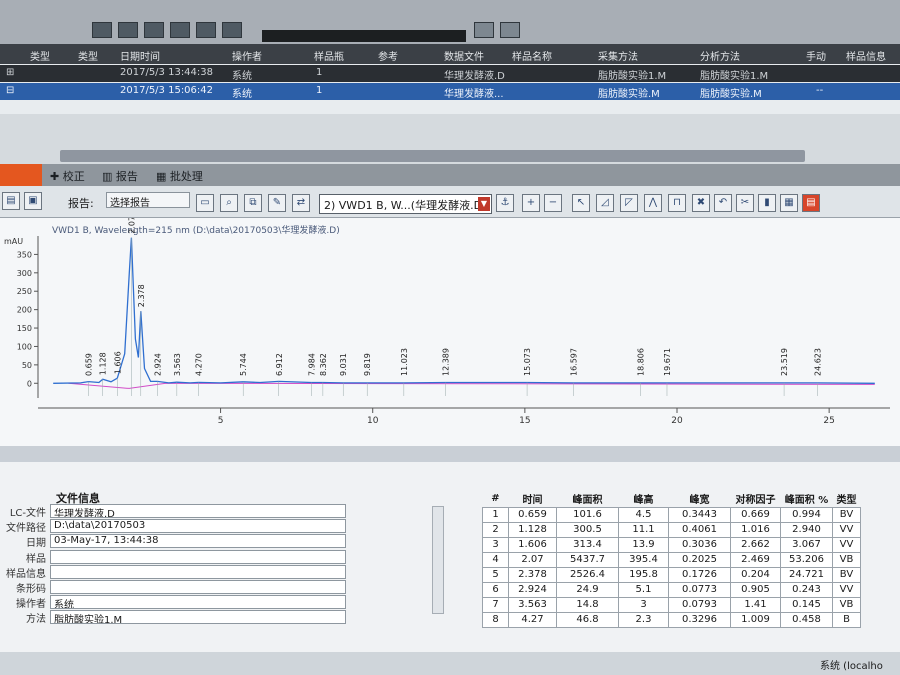  Describe the element at coordinates (495, 604) in the screenshot. I see `peak-cell: 7` at that location.